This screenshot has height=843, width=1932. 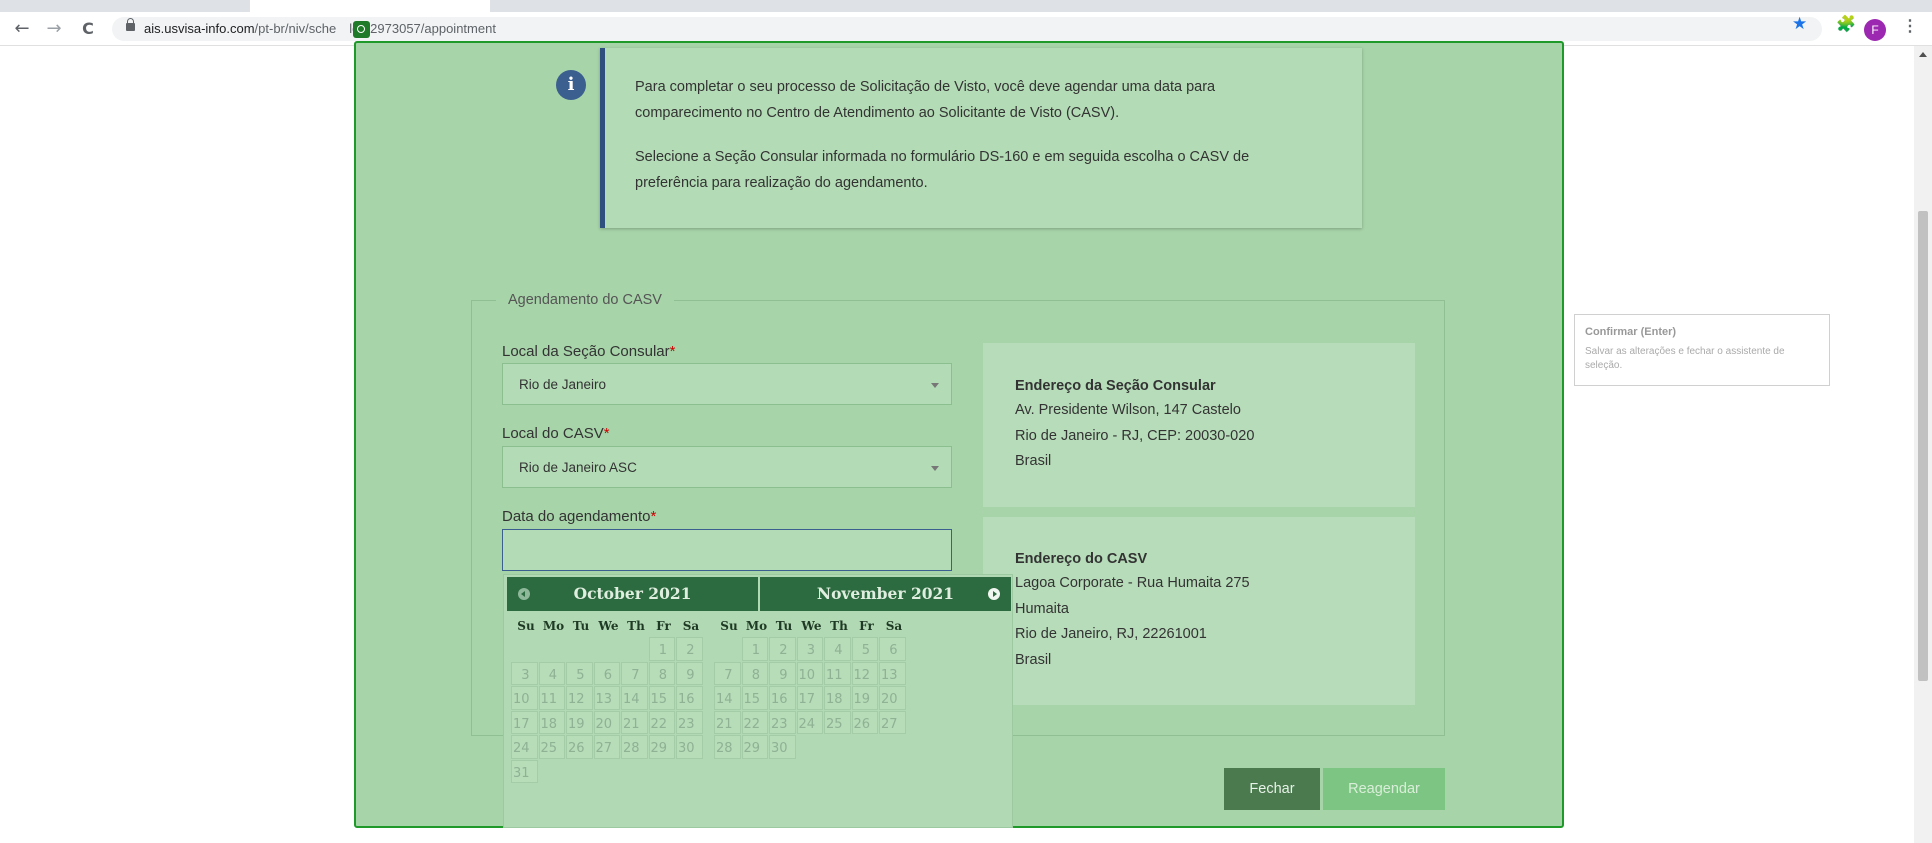 I want to click on back-icon: ←, so click(x=22, y=29).